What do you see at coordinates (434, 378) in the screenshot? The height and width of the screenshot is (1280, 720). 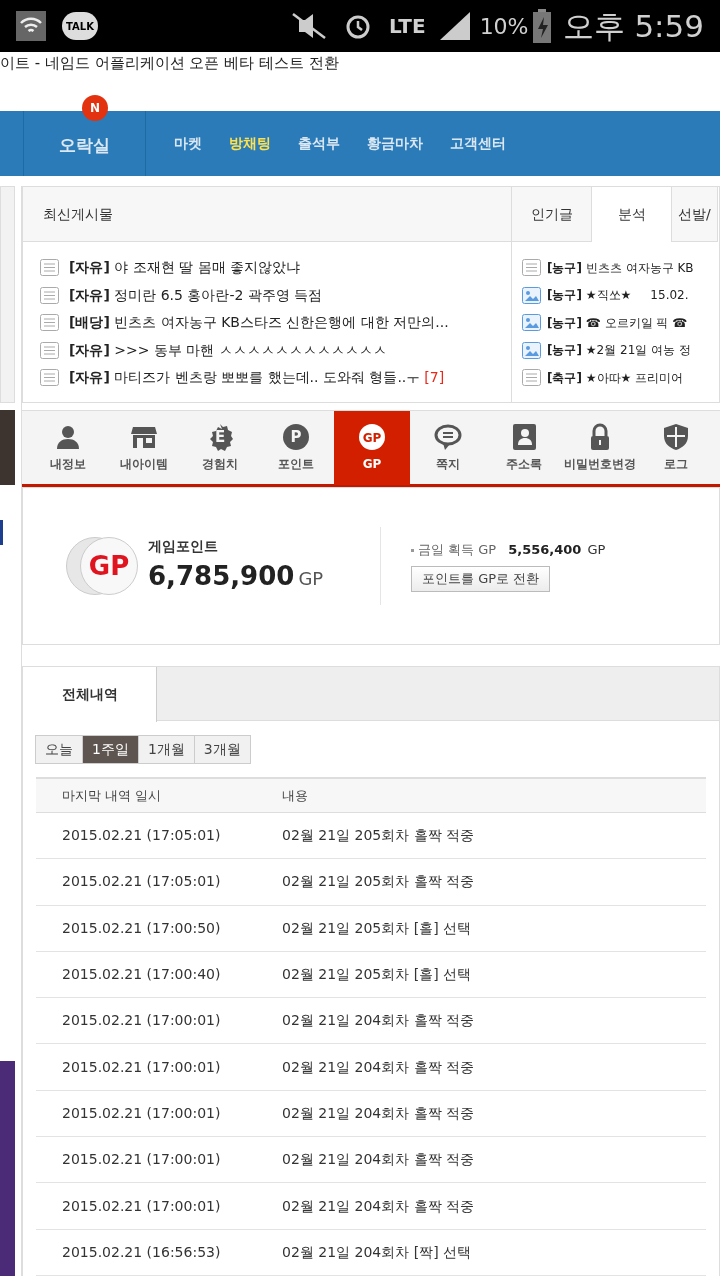 I see `comment-count: [7]` at bounding box center [434, 378].